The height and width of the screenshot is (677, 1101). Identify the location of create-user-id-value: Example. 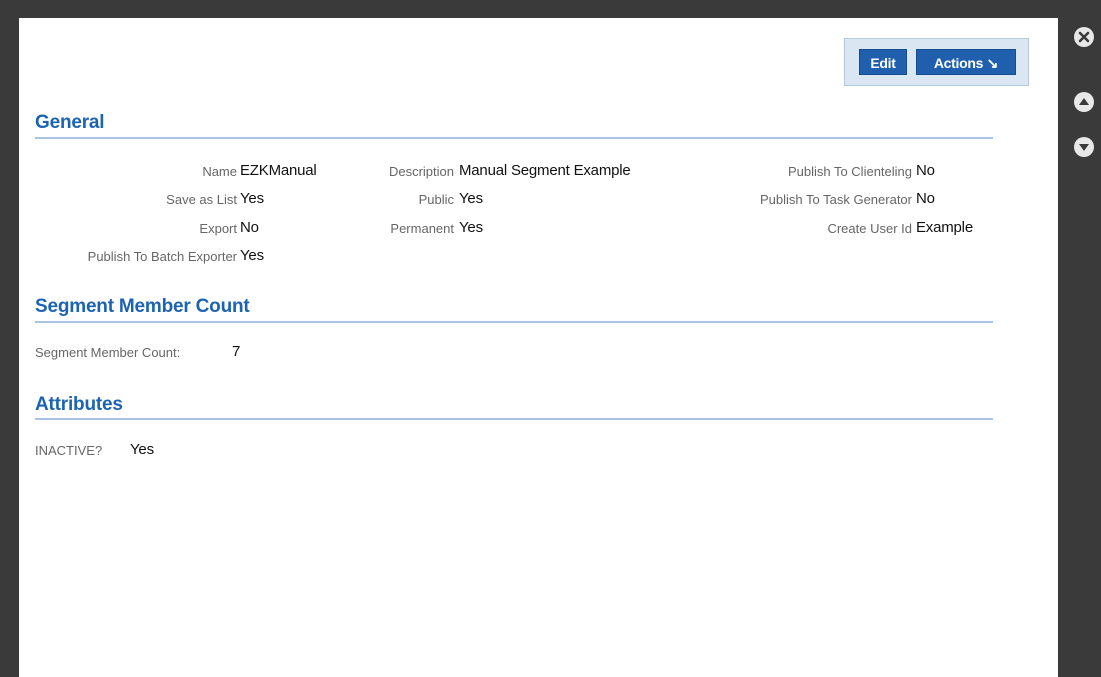
(944, 227).